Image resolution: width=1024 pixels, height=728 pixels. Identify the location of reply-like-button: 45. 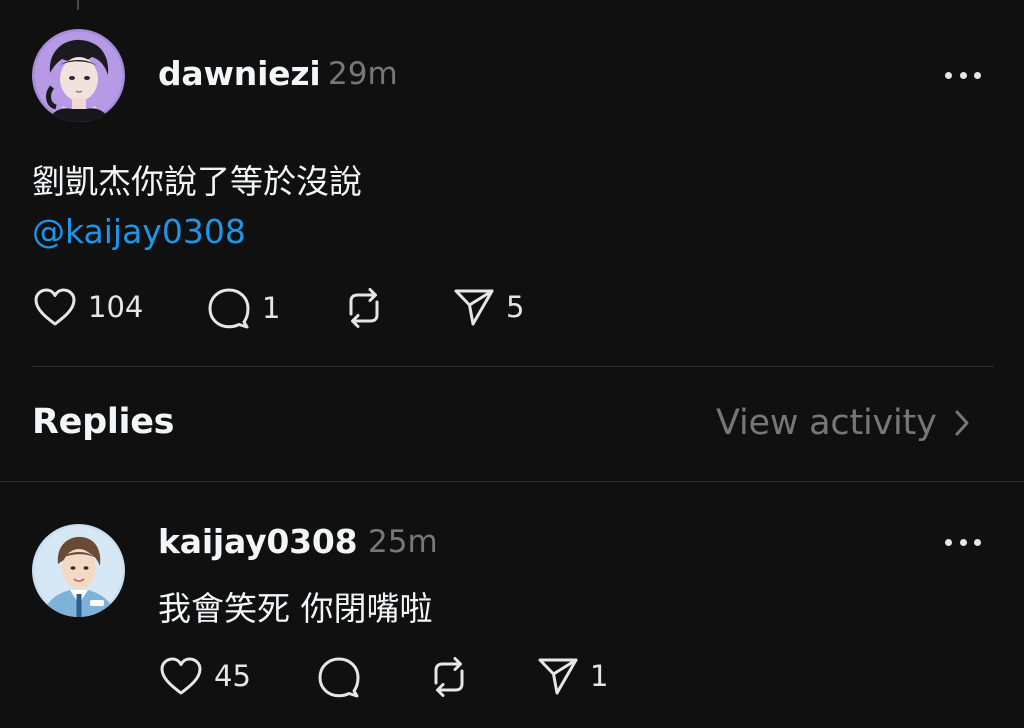
(204, 676).